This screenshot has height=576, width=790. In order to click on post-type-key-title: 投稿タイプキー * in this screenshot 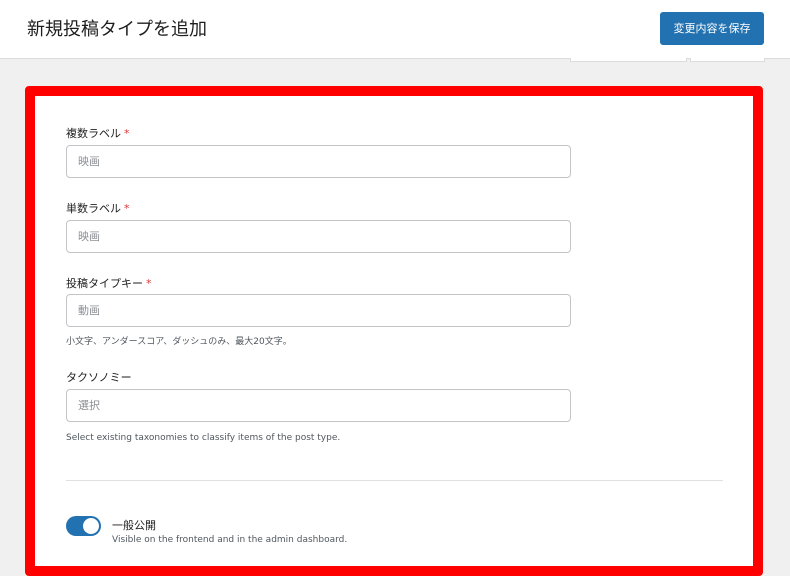, I will do `click(109, 283)`.